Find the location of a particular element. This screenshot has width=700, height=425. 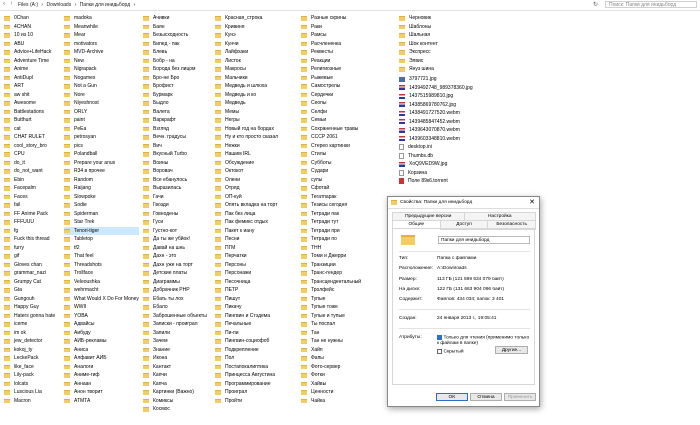

file-item: Spiderman is located at coordinates (101, 214).